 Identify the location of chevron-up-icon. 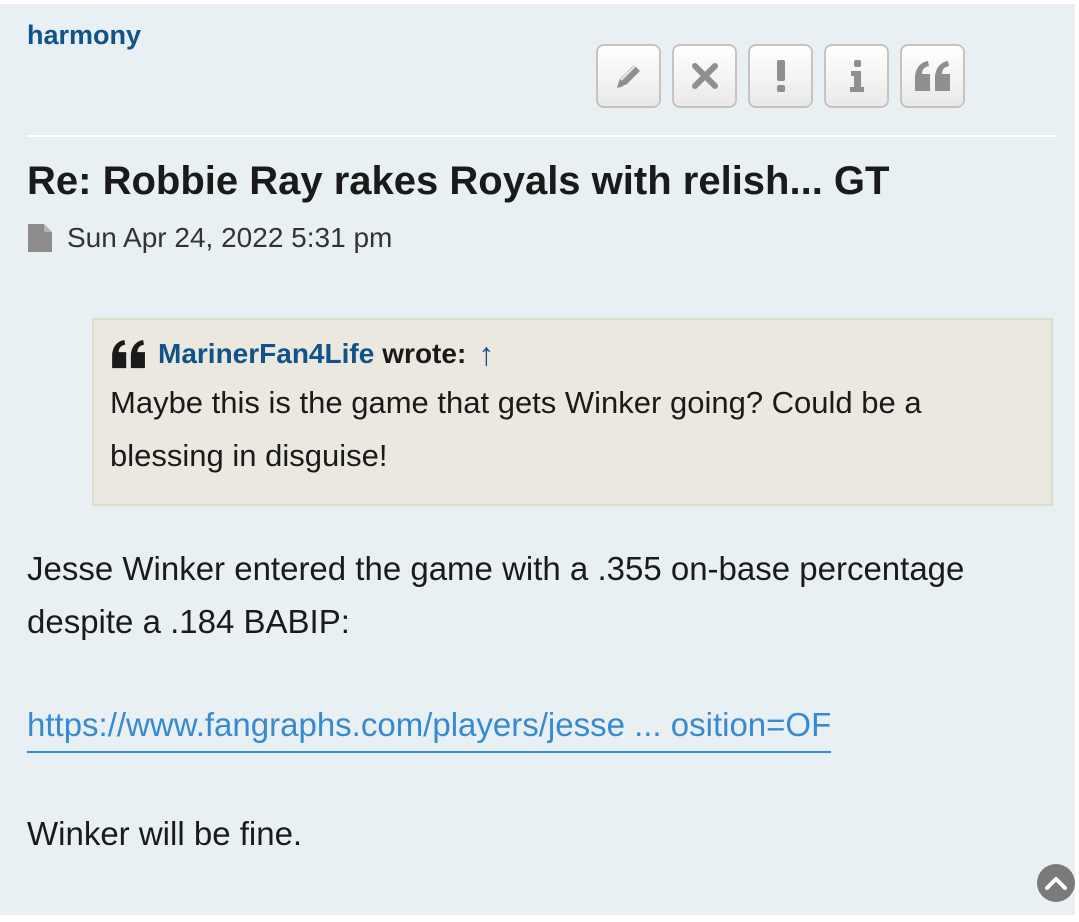
(1056, 883).